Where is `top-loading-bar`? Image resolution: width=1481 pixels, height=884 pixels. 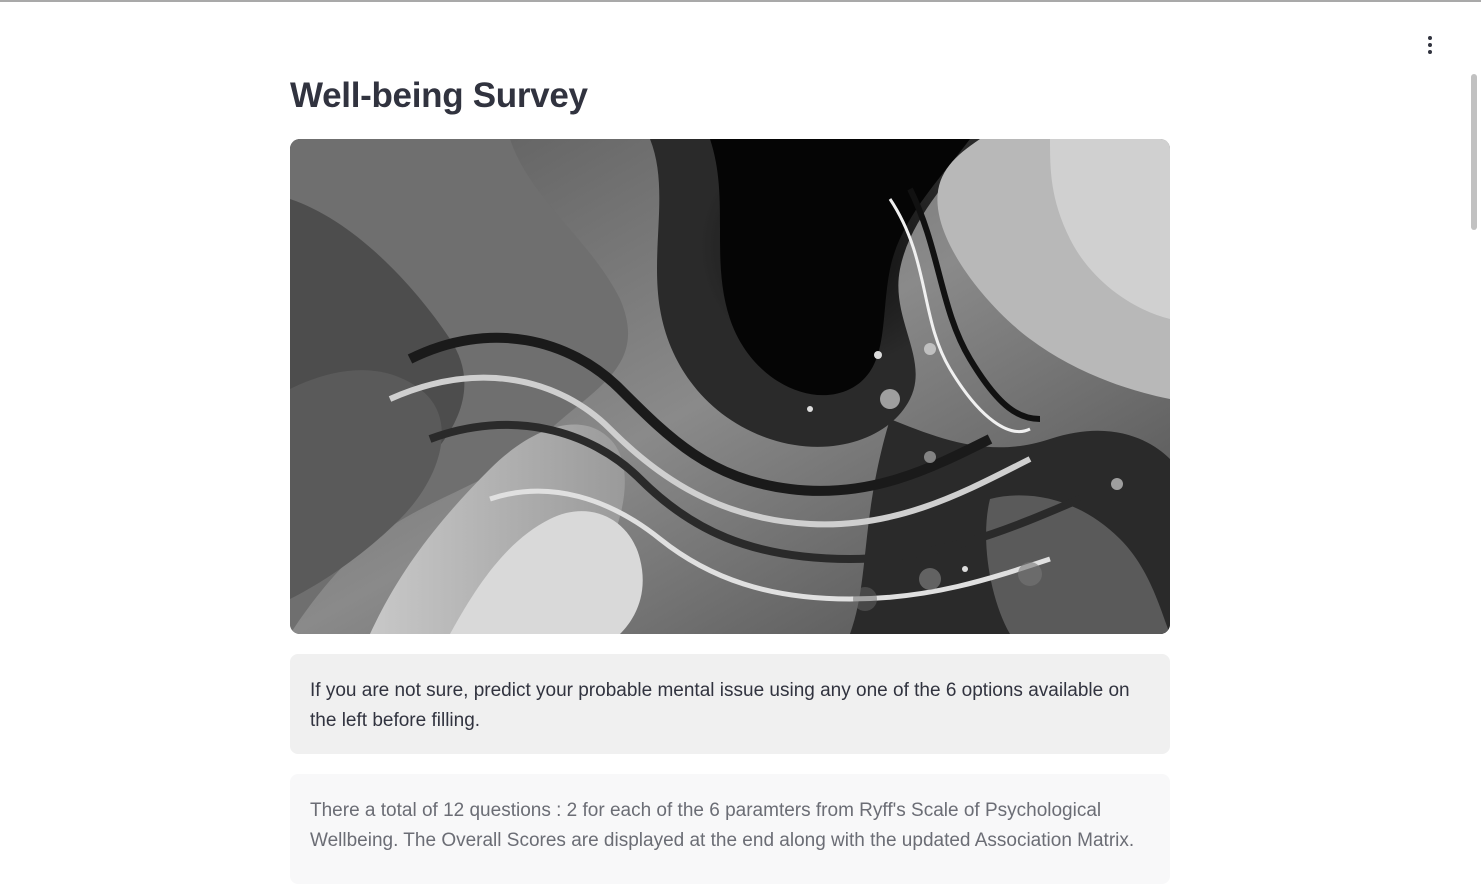 top-loading-bar is located at coordinates (740, 1).